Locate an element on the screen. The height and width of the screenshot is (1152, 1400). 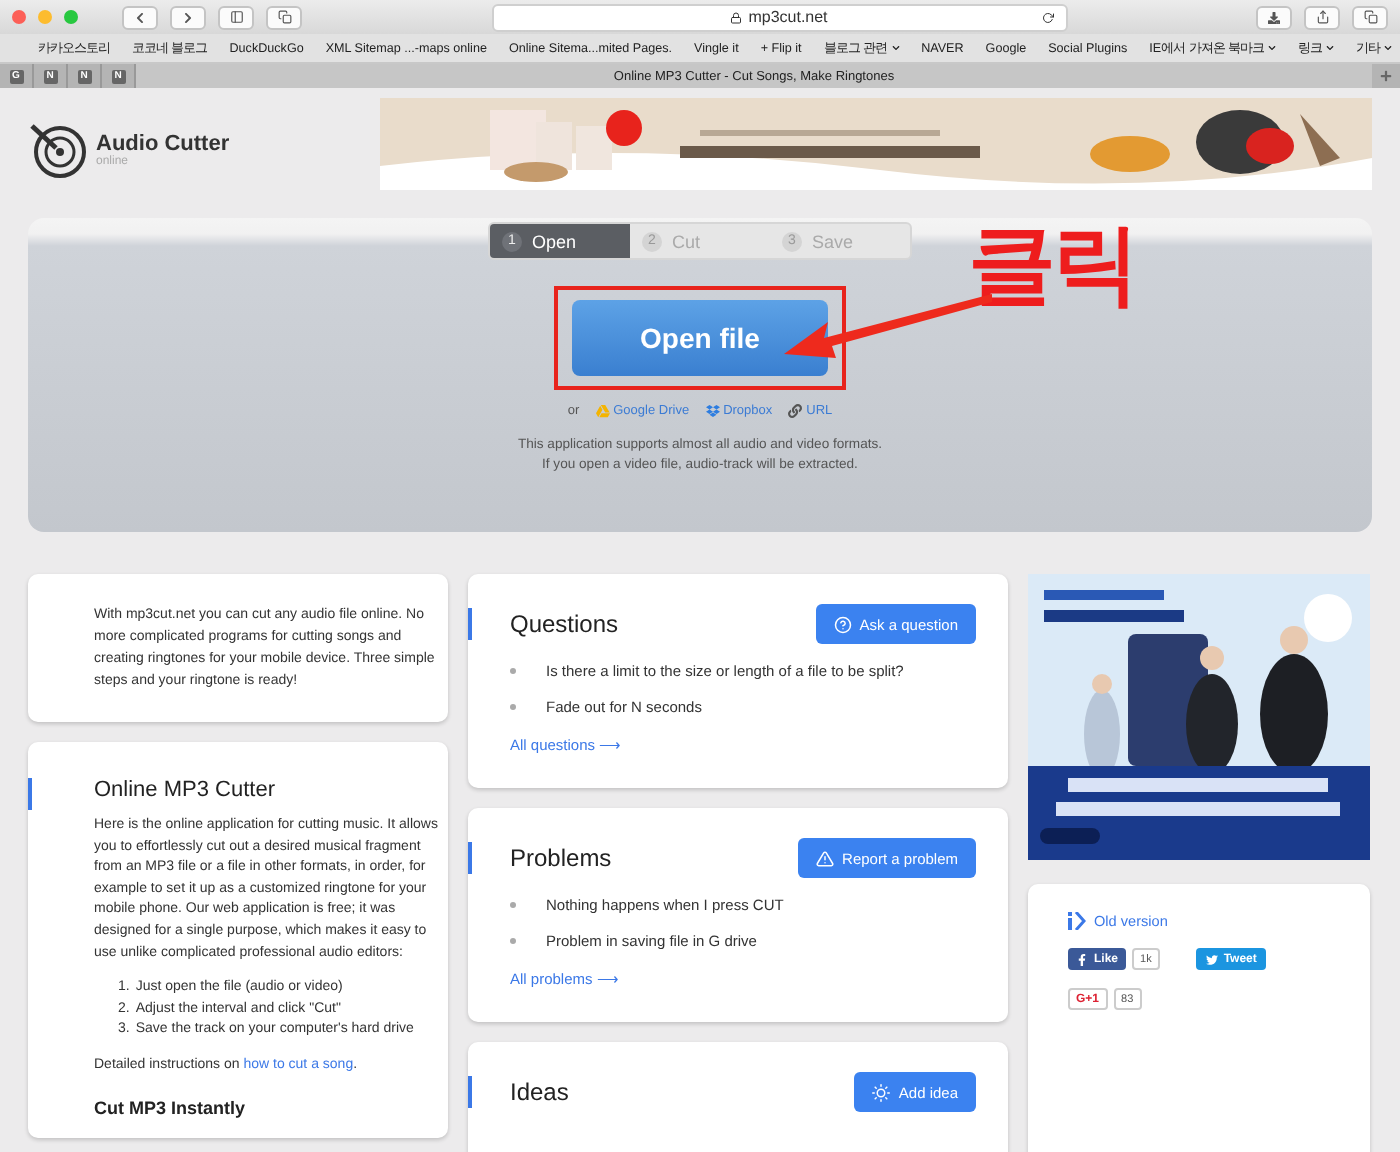
copy-icon is located at coordinates (284, 17).